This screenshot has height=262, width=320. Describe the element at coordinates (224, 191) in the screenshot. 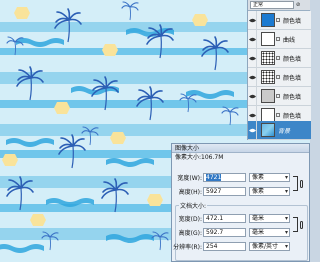

I see `pixel-height-input: 5927` at that location.